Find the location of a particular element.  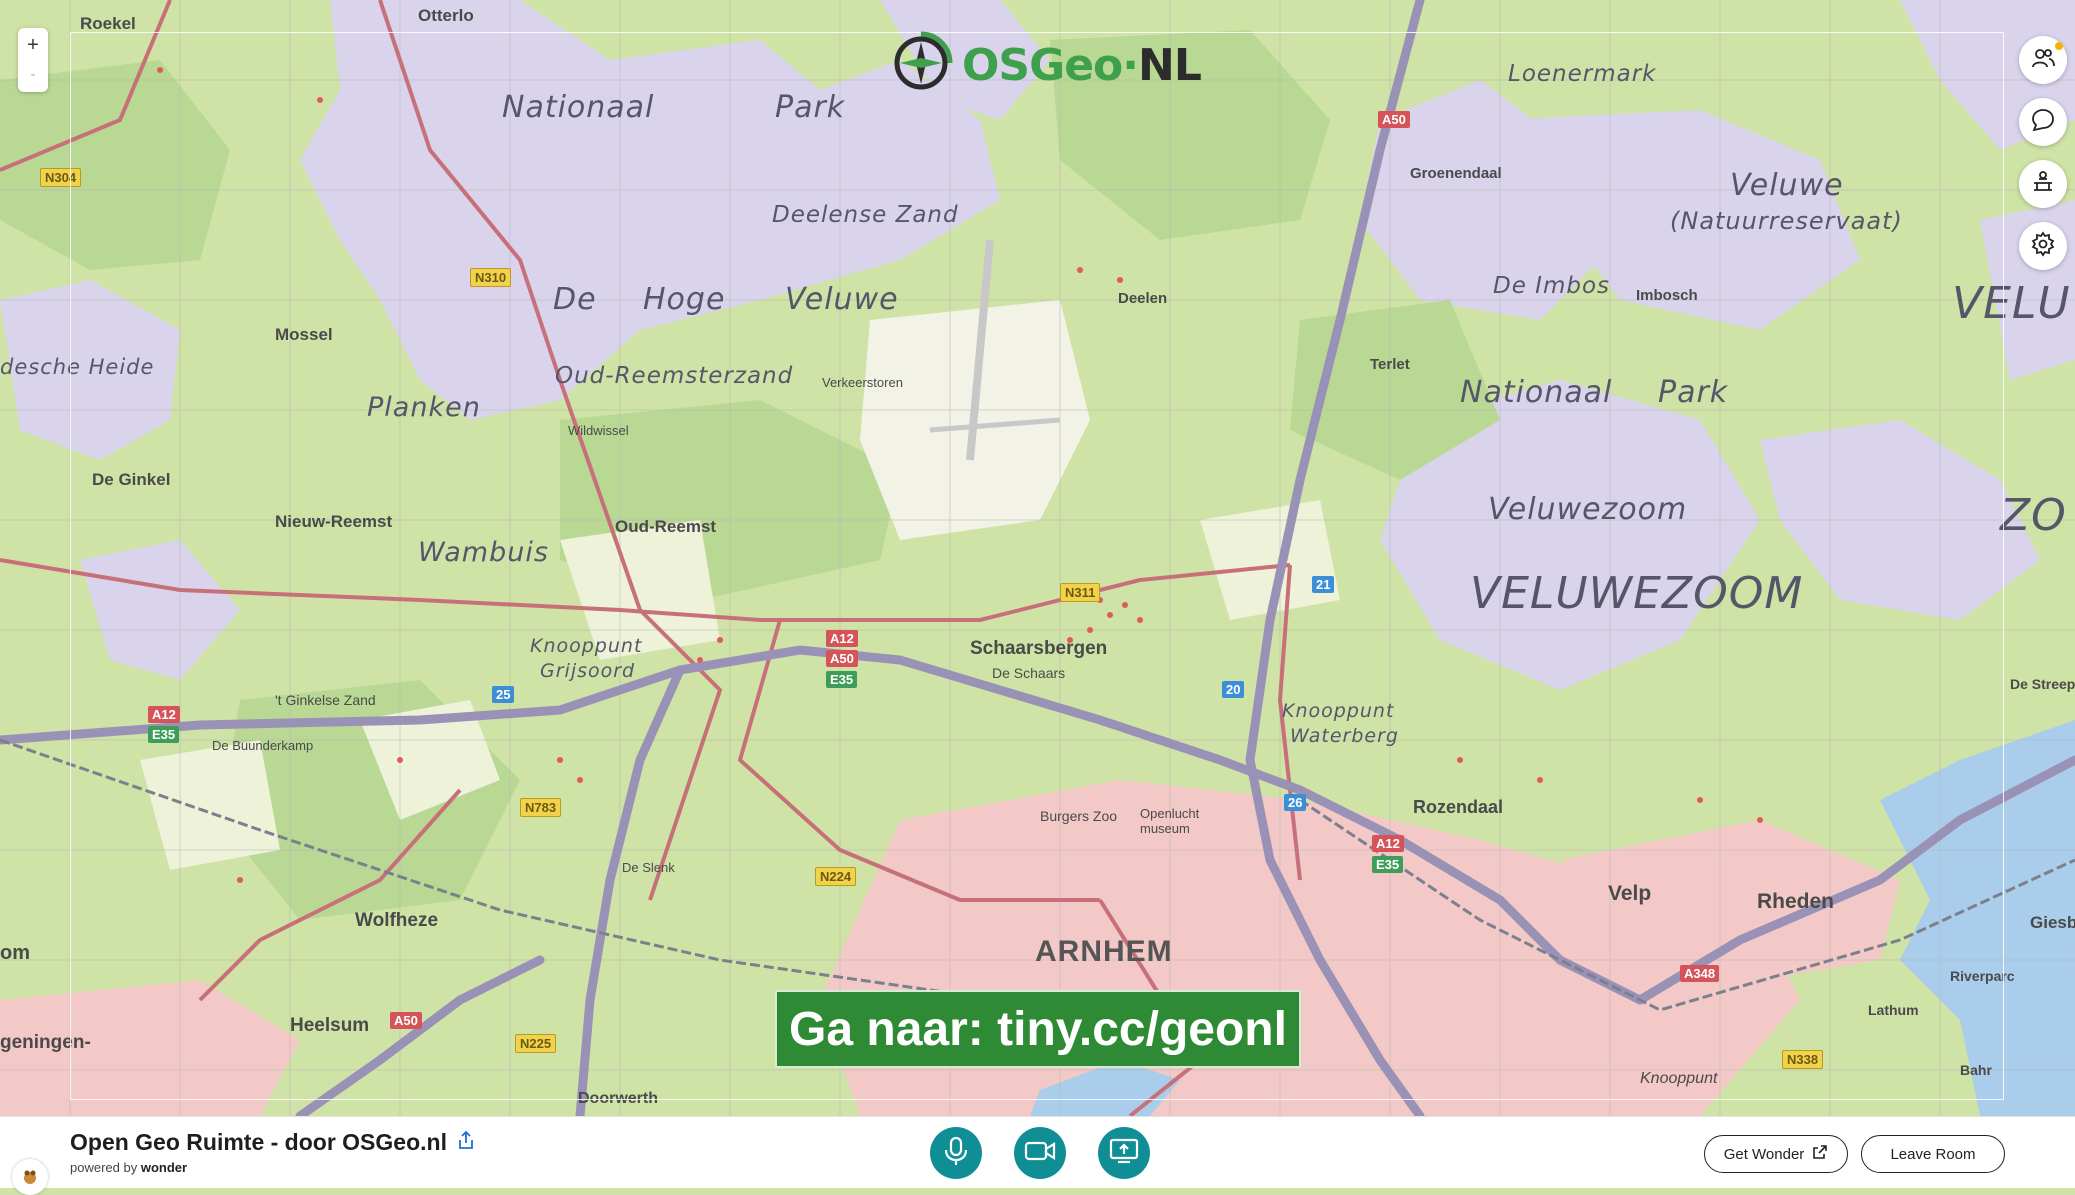

people-button is located at coordinates (2043, 60).